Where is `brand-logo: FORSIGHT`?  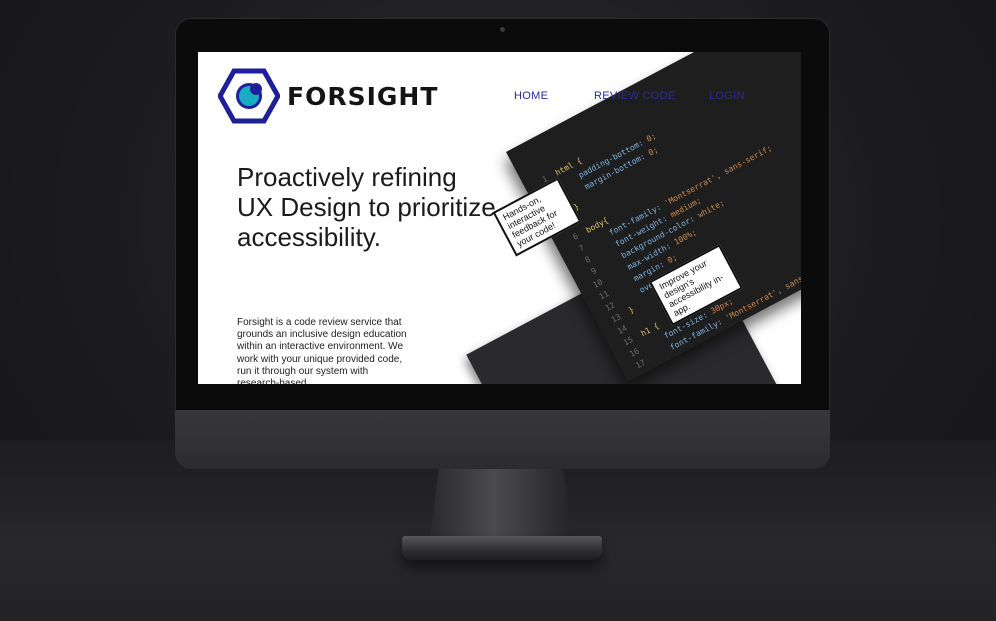
brand-logo: FORSIGHT is located at coordinates (328, 96).